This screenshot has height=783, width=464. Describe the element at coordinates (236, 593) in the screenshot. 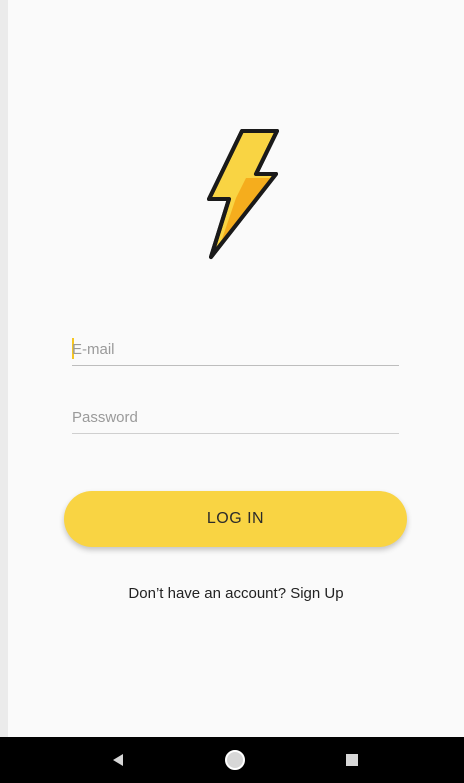

I see `signup-link: Don’t have an account? Sign Up` at that location.